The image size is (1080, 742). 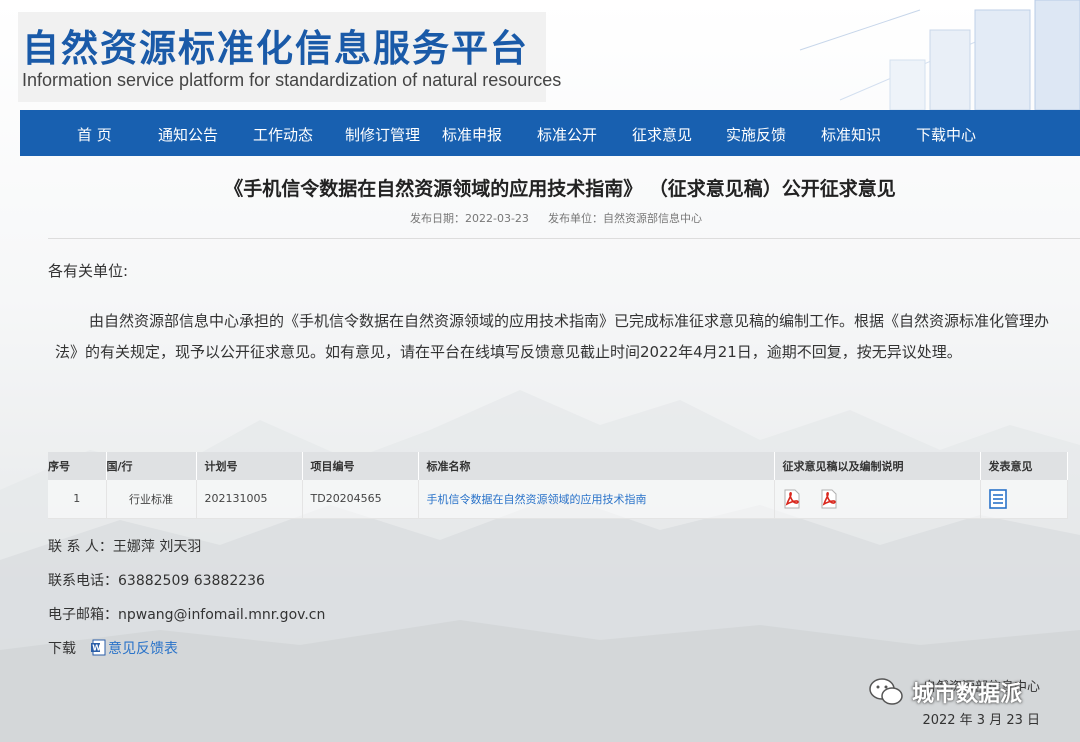 What do you see at coordinates (469, 218) in the screenshot?
I see `publish-date: 发布日期：2022-03-23` at bounding box center [469, 218].